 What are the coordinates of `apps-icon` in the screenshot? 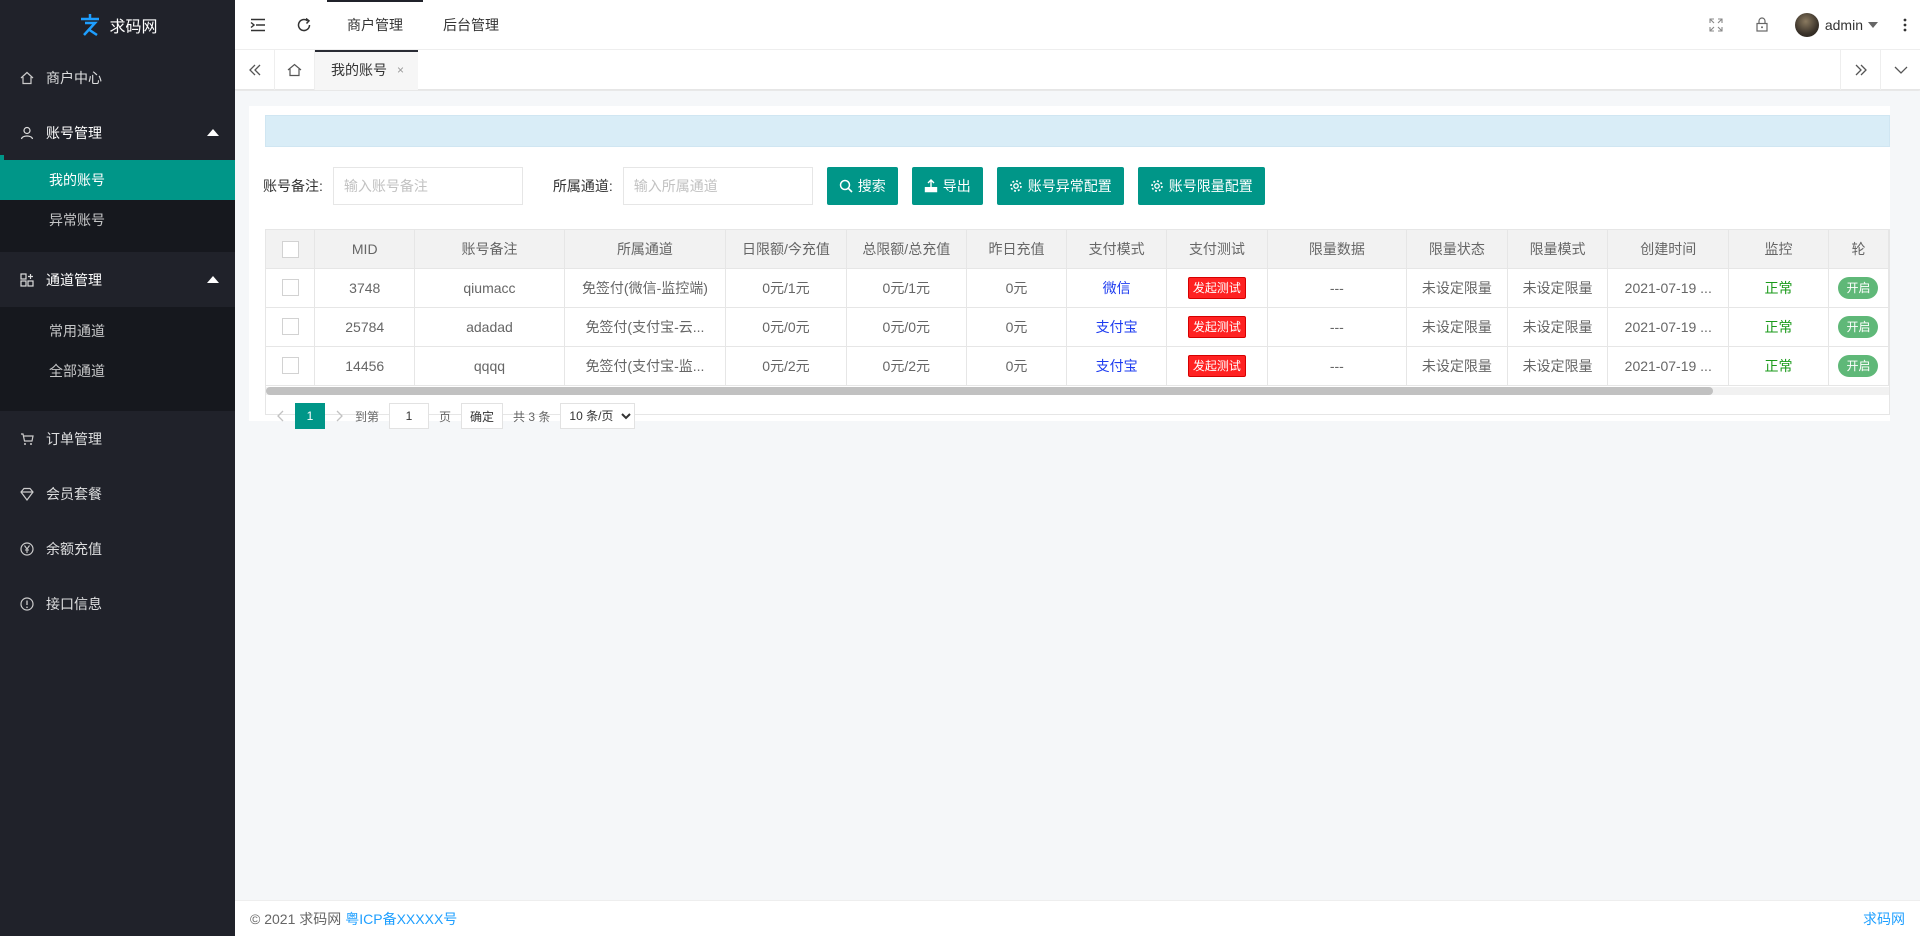 It's located at (27, 279).